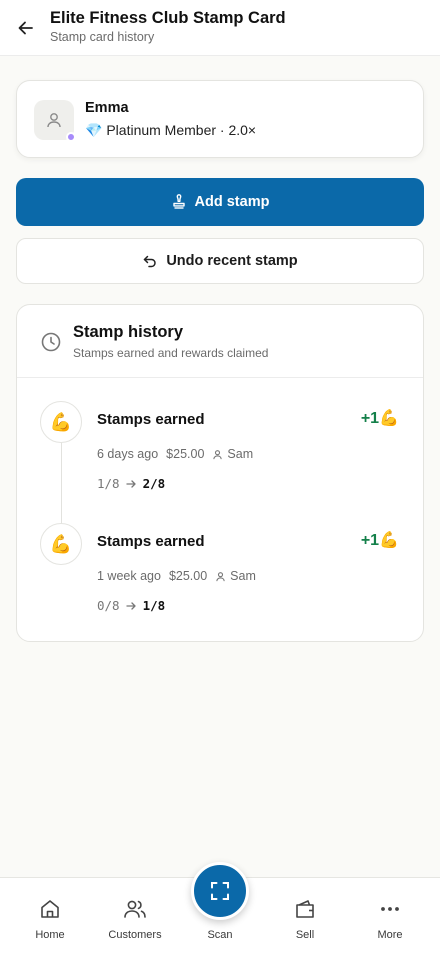 The image size is (440, 956). Describe the element at coordinates (150, 261) in the screenshot. I see `undo-icon` at that location.